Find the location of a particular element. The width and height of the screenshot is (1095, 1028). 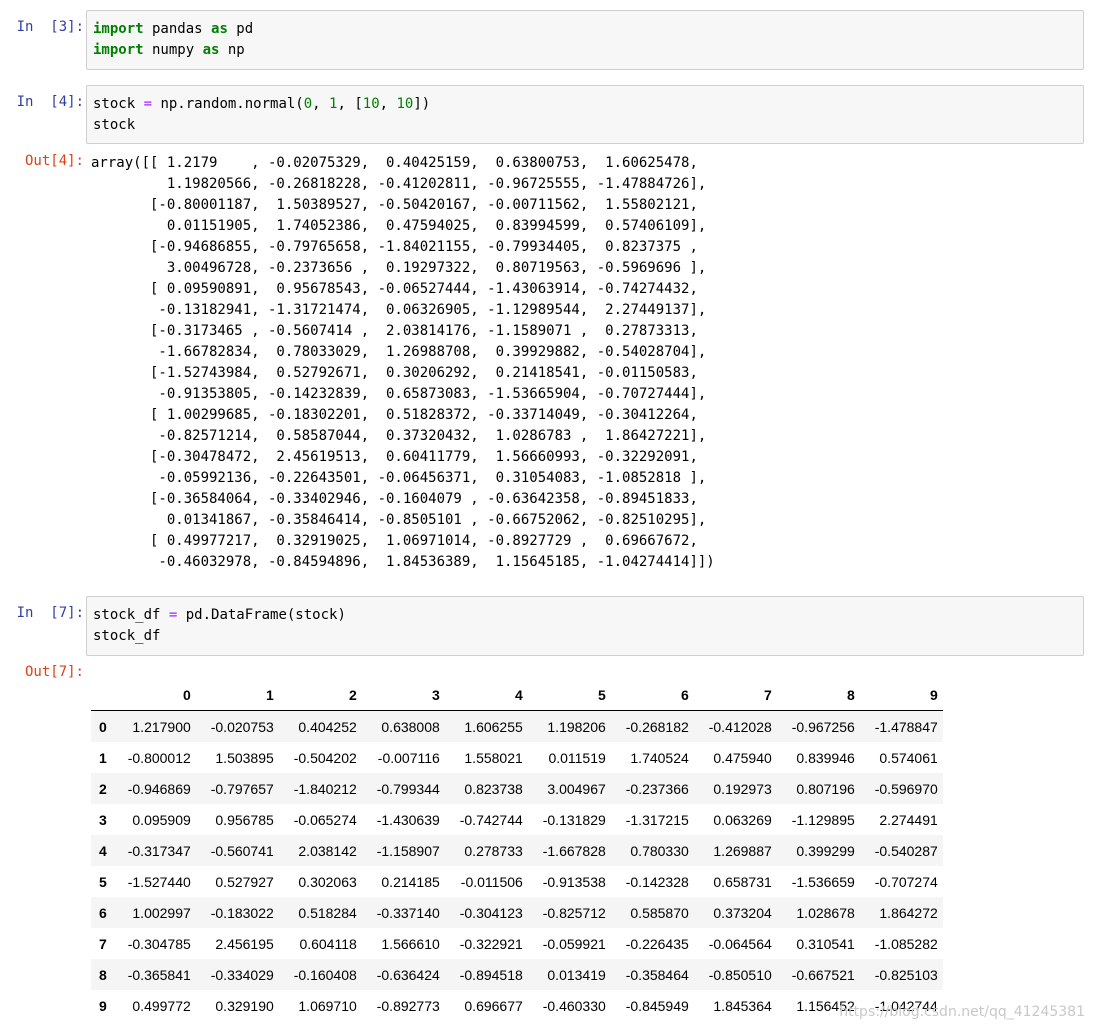

table-cell: -0.160408 is located at coordinates (325, 974).